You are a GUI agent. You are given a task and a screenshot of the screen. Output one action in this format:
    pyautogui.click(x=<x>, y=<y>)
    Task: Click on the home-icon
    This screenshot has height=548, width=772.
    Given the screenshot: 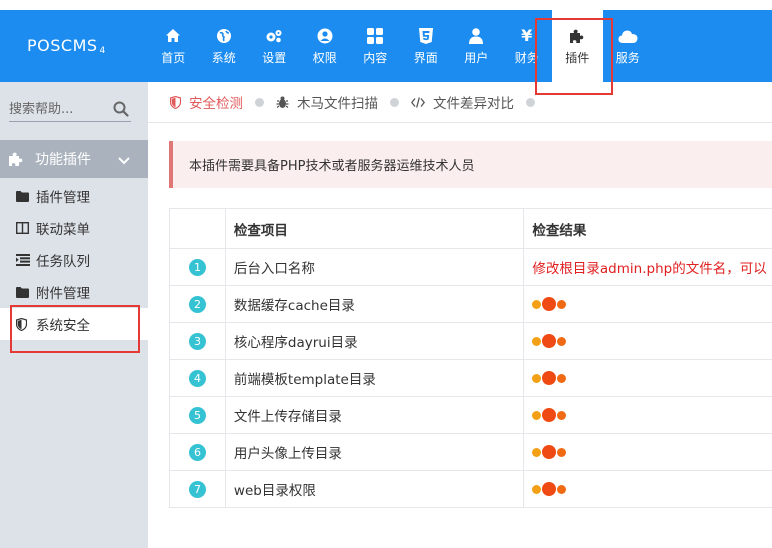 What is the action you would take?
    pyautogui.click(x=173, y=36)
    